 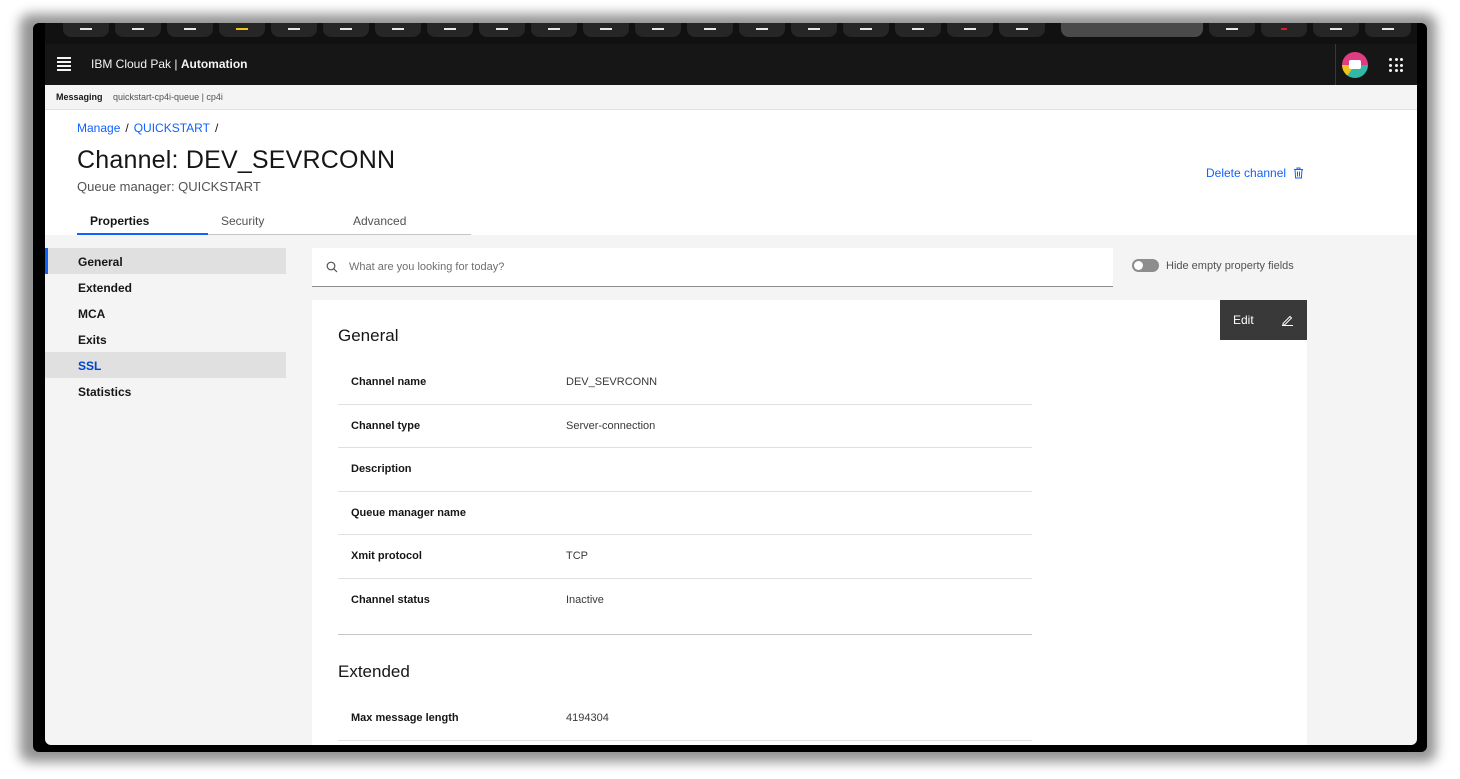 I want to click on browser-tab-strip, so click(x=731, y=33).